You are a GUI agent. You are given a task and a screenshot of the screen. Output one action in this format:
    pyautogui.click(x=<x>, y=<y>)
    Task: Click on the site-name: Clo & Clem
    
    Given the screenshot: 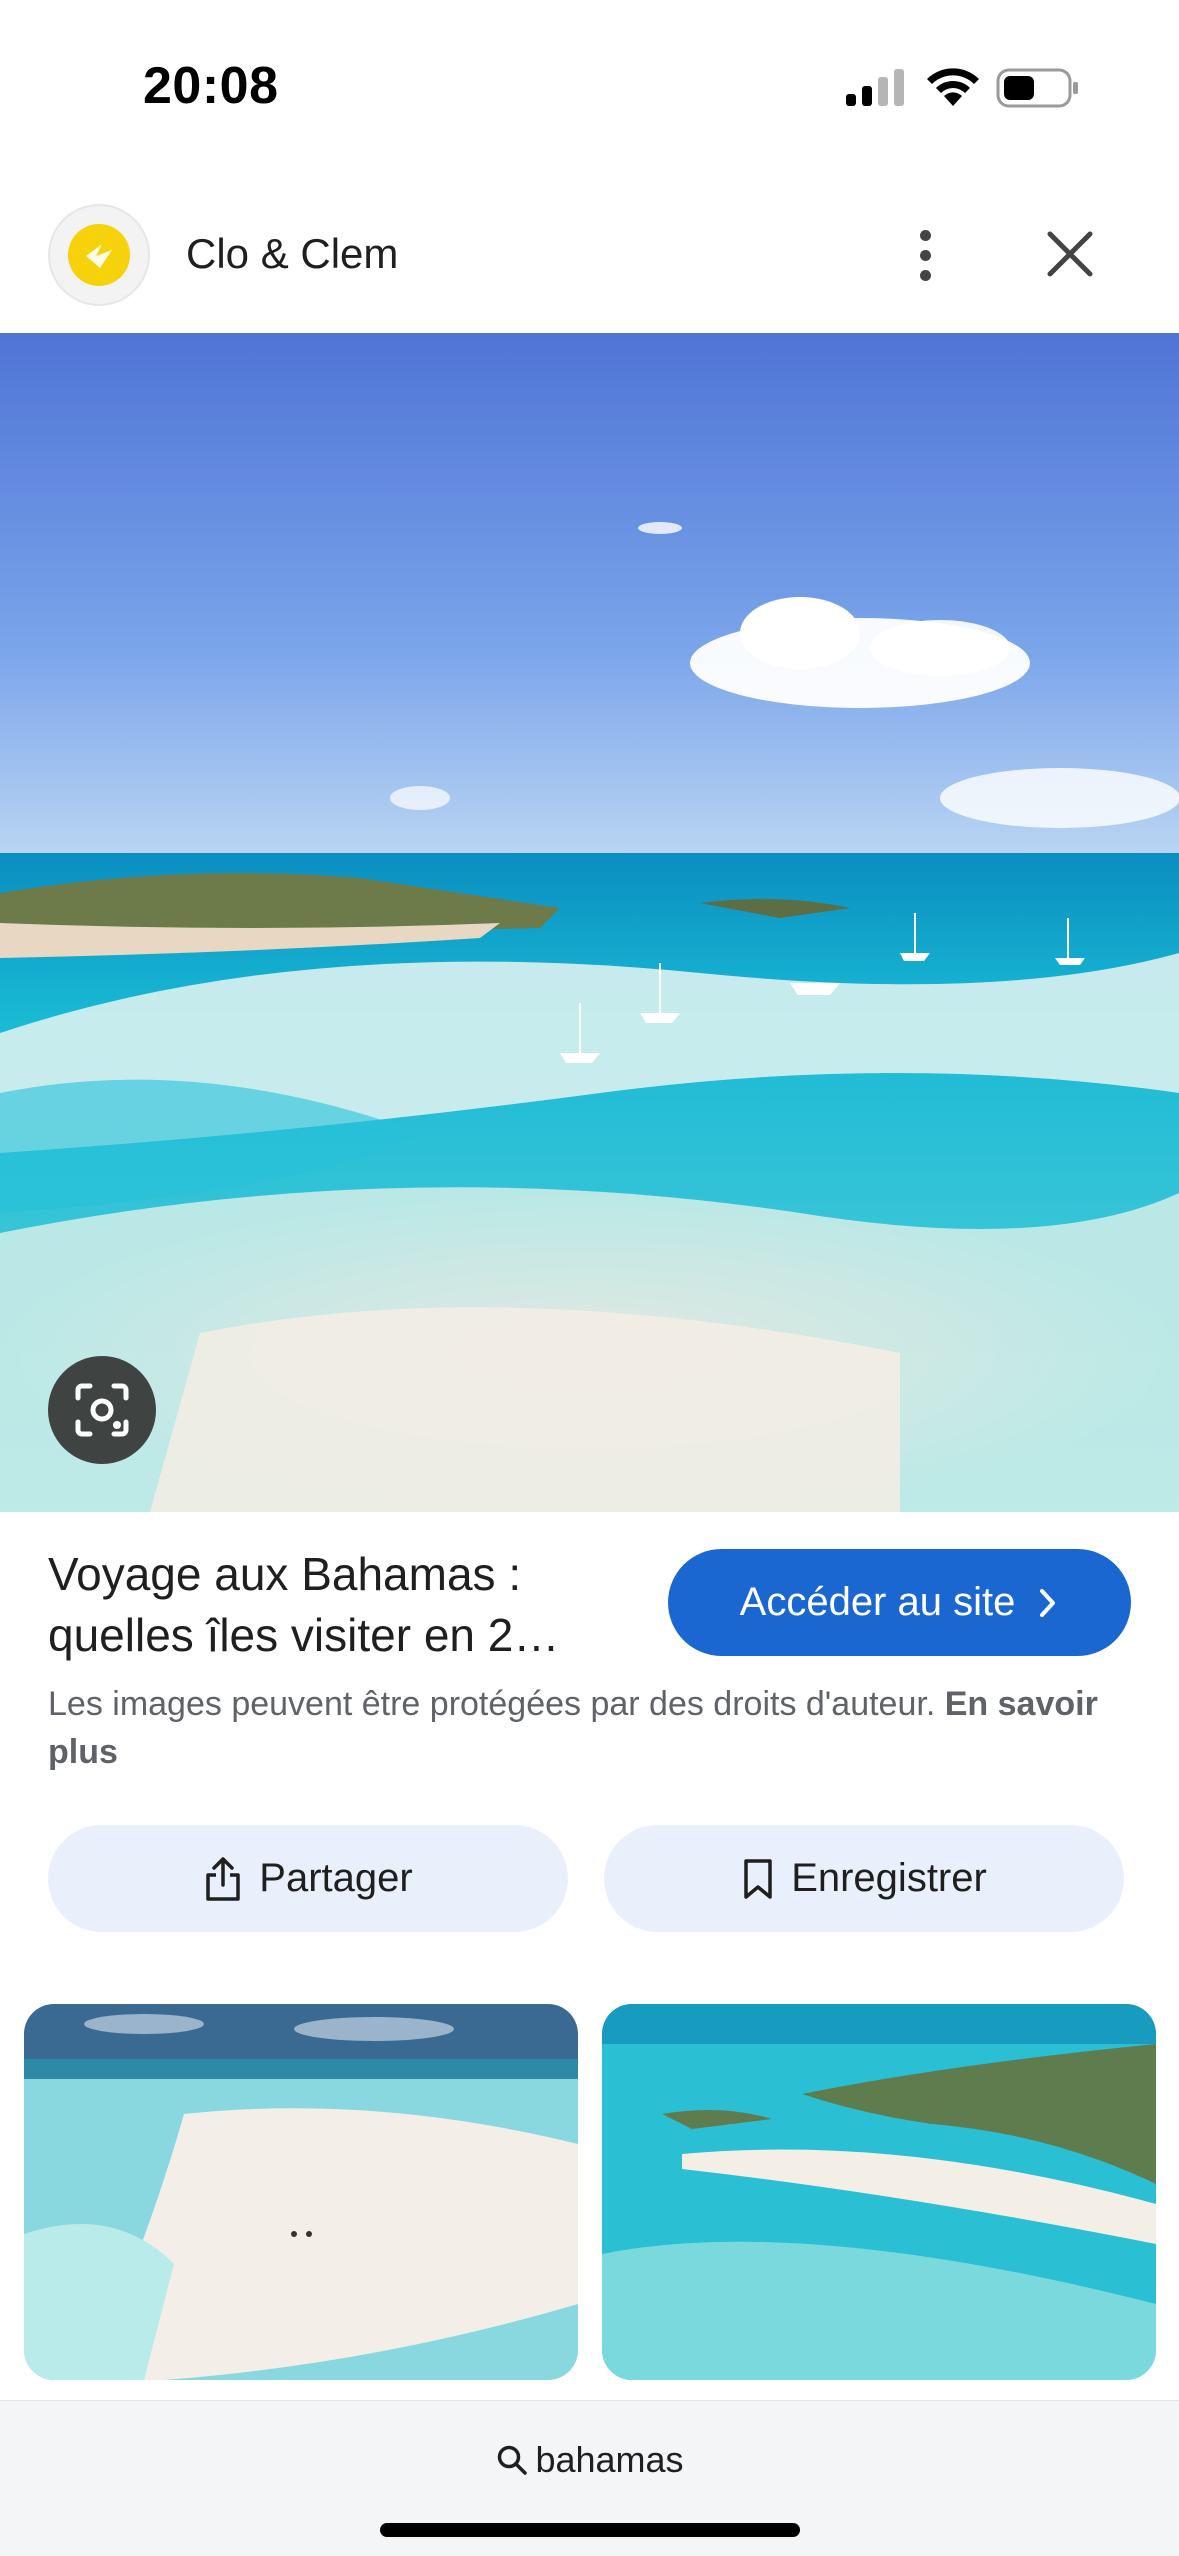 What is the action you would take?
    pyautogui.click(x=292, y=254)
    